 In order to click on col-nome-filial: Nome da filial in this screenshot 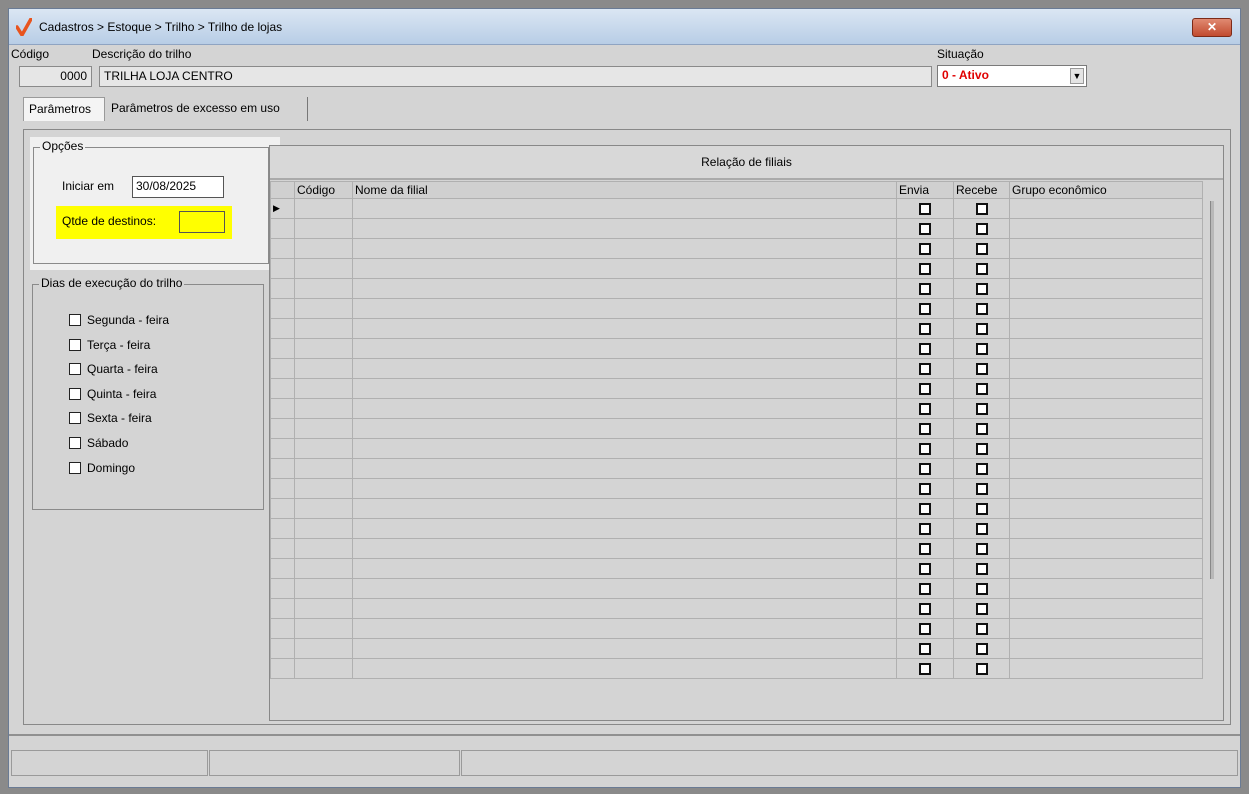, I will do `click(624, 190)`.